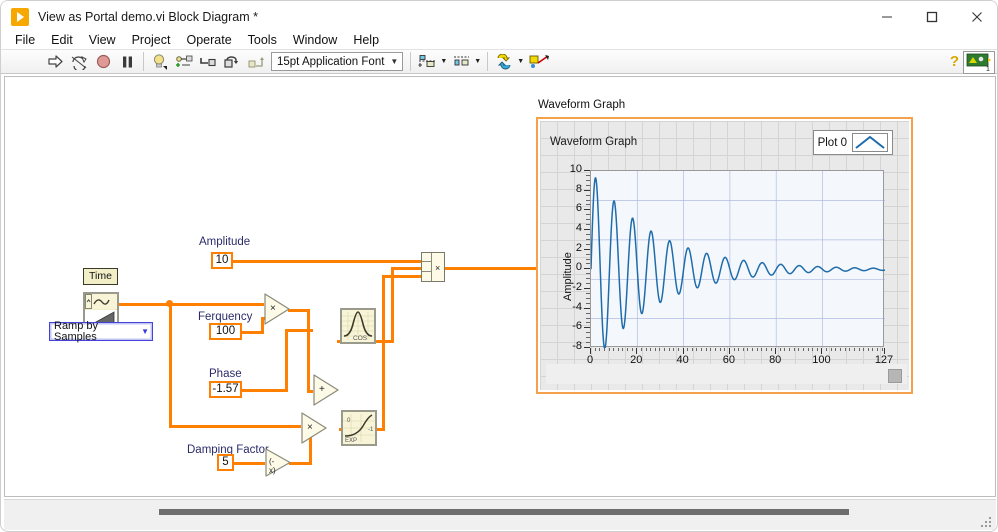  What do you see at coordinates (359, 428) in the screenshot?
I see `exponential-function-vi-icon: 0 -1 EXP` at bounding box center [359, 428].